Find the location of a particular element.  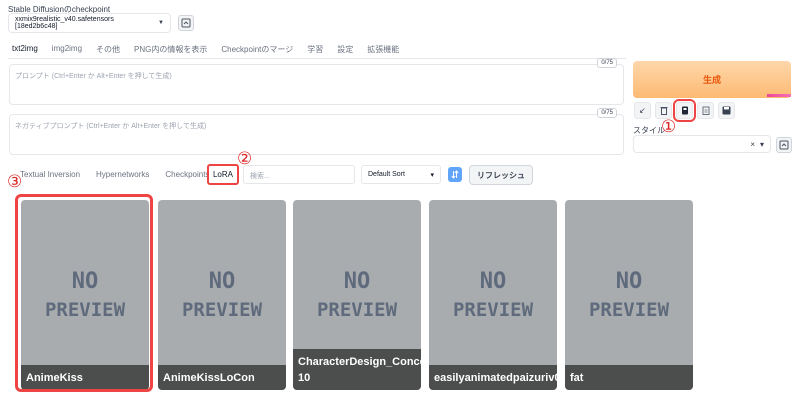

trash-icon is located at coordinates (663, 111).